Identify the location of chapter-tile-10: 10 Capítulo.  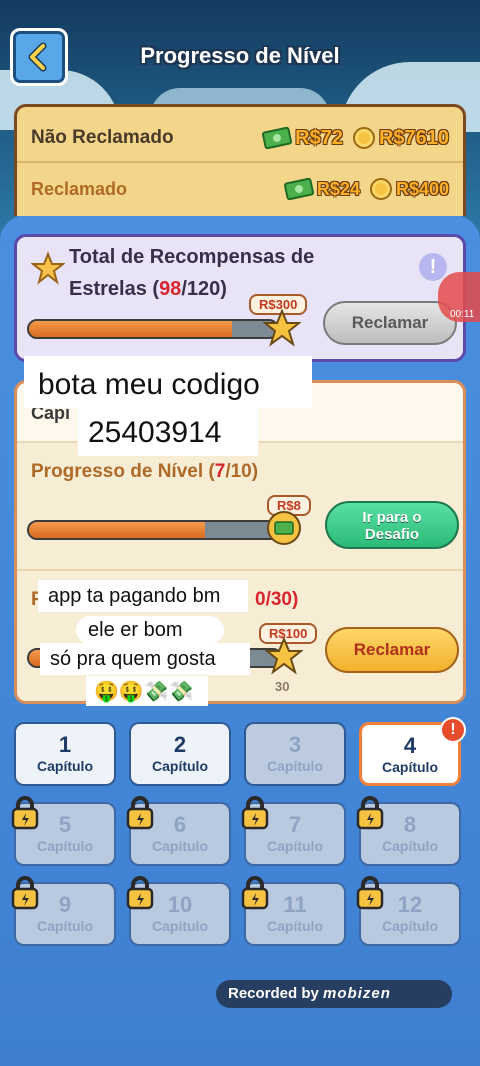
(178, 911).